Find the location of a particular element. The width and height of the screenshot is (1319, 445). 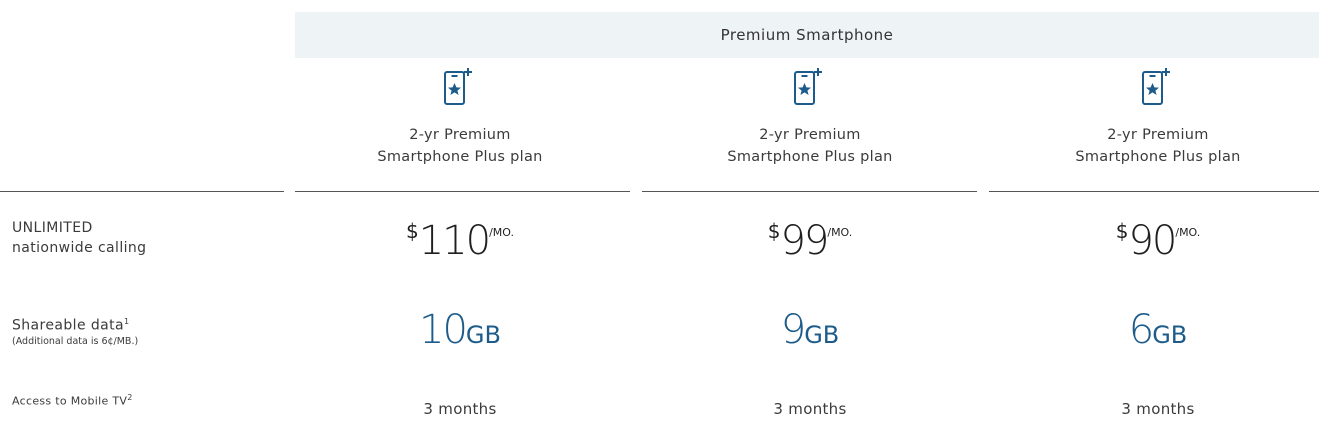

mobile-tv-label: Access to Mobile TV is located at coordinates (70, 401).